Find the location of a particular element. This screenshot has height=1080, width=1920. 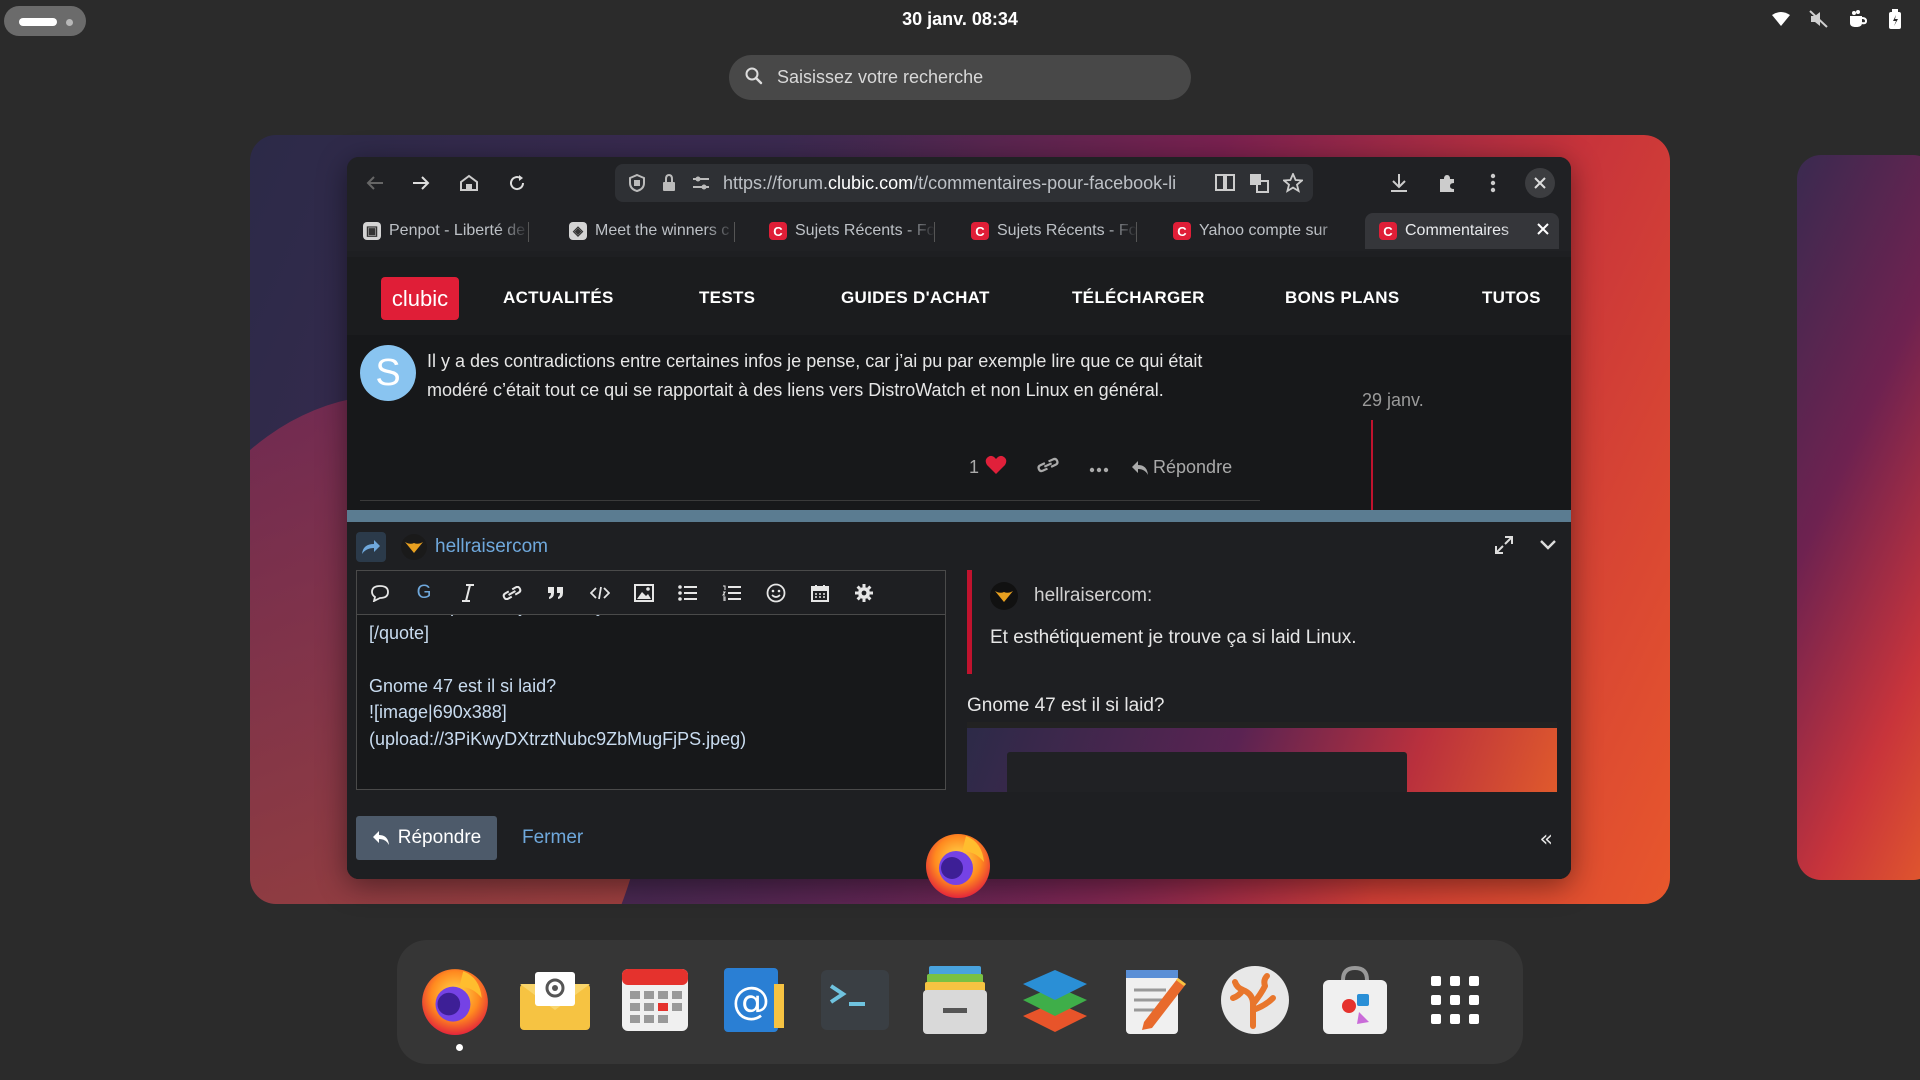

chevron-down-icon is located at coordinates (1548, 547).